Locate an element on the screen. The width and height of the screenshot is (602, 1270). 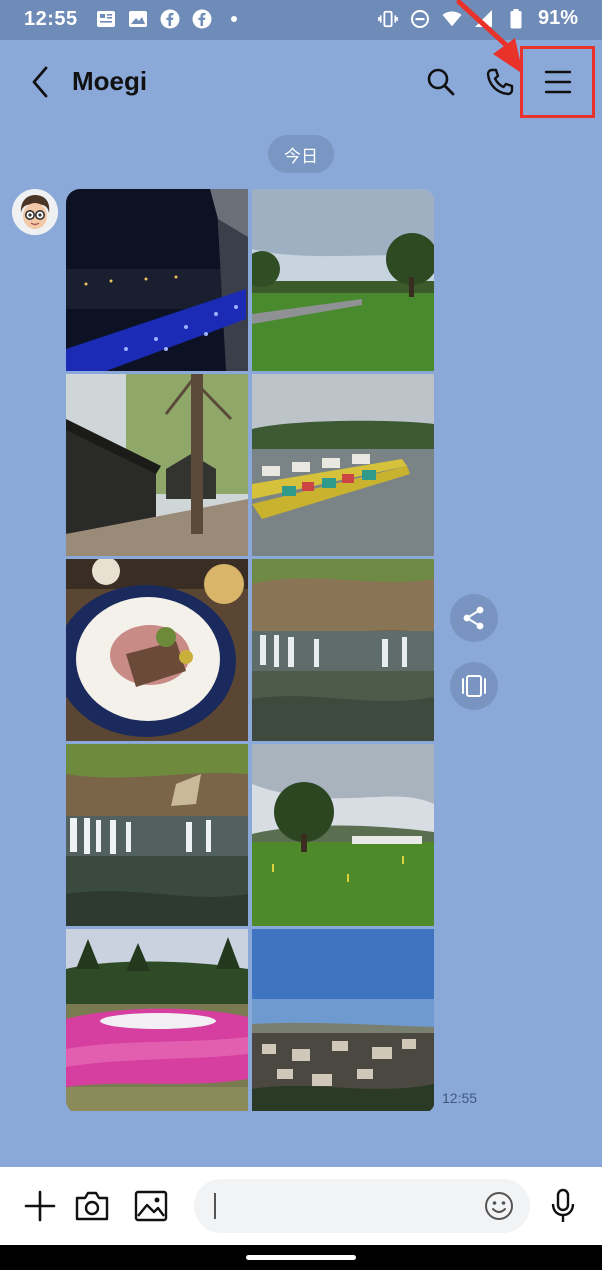
home-gesture-handle is located at coordinates (301, 1257).